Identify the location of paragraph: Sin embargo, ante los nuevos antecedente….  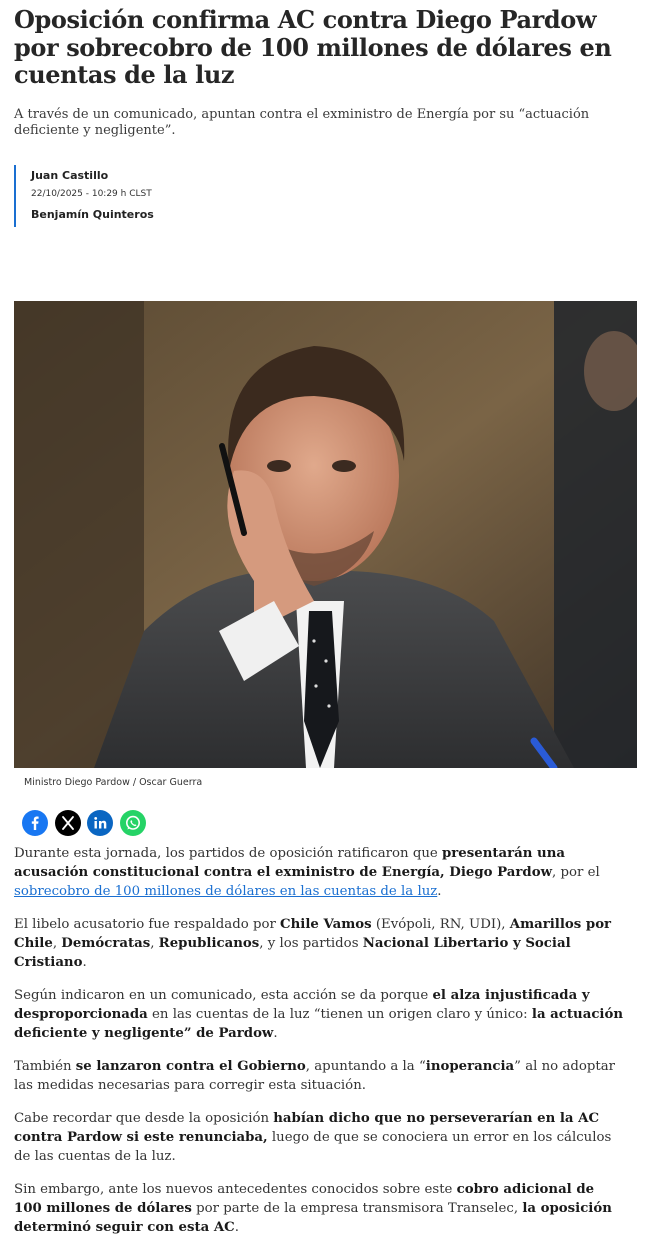
(313, 1208).